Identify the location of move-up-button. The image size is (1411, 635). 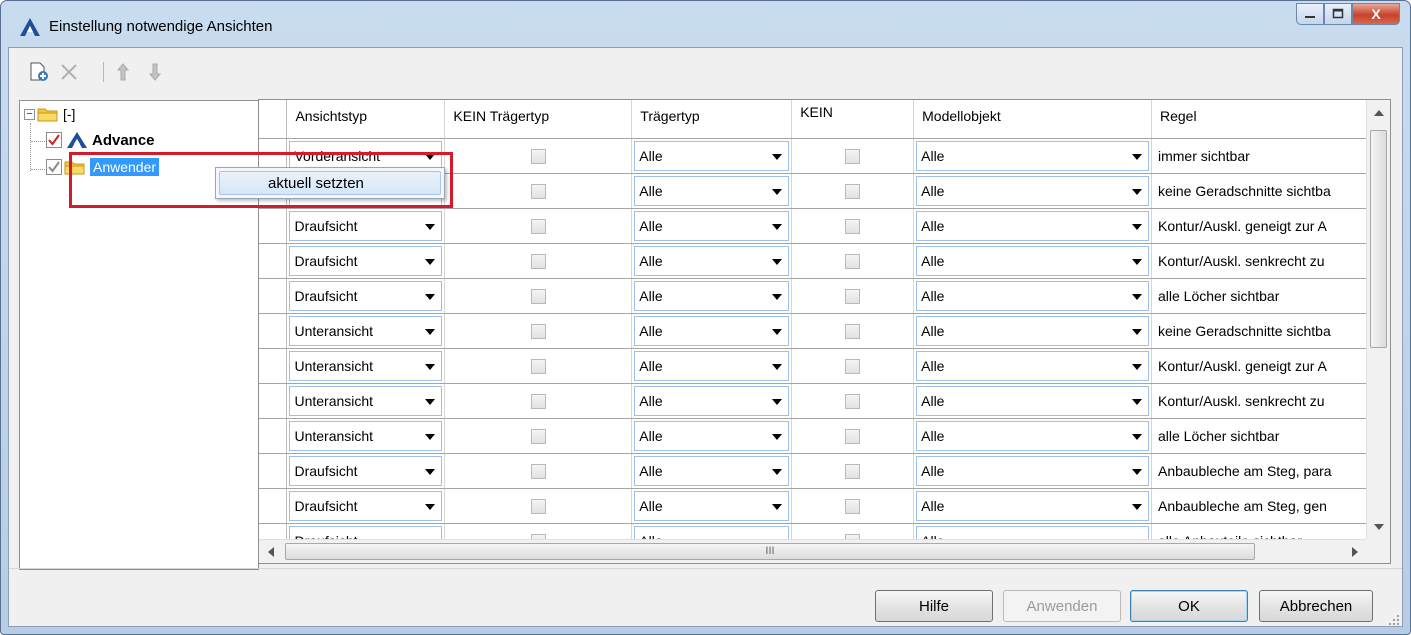
(123, 72).